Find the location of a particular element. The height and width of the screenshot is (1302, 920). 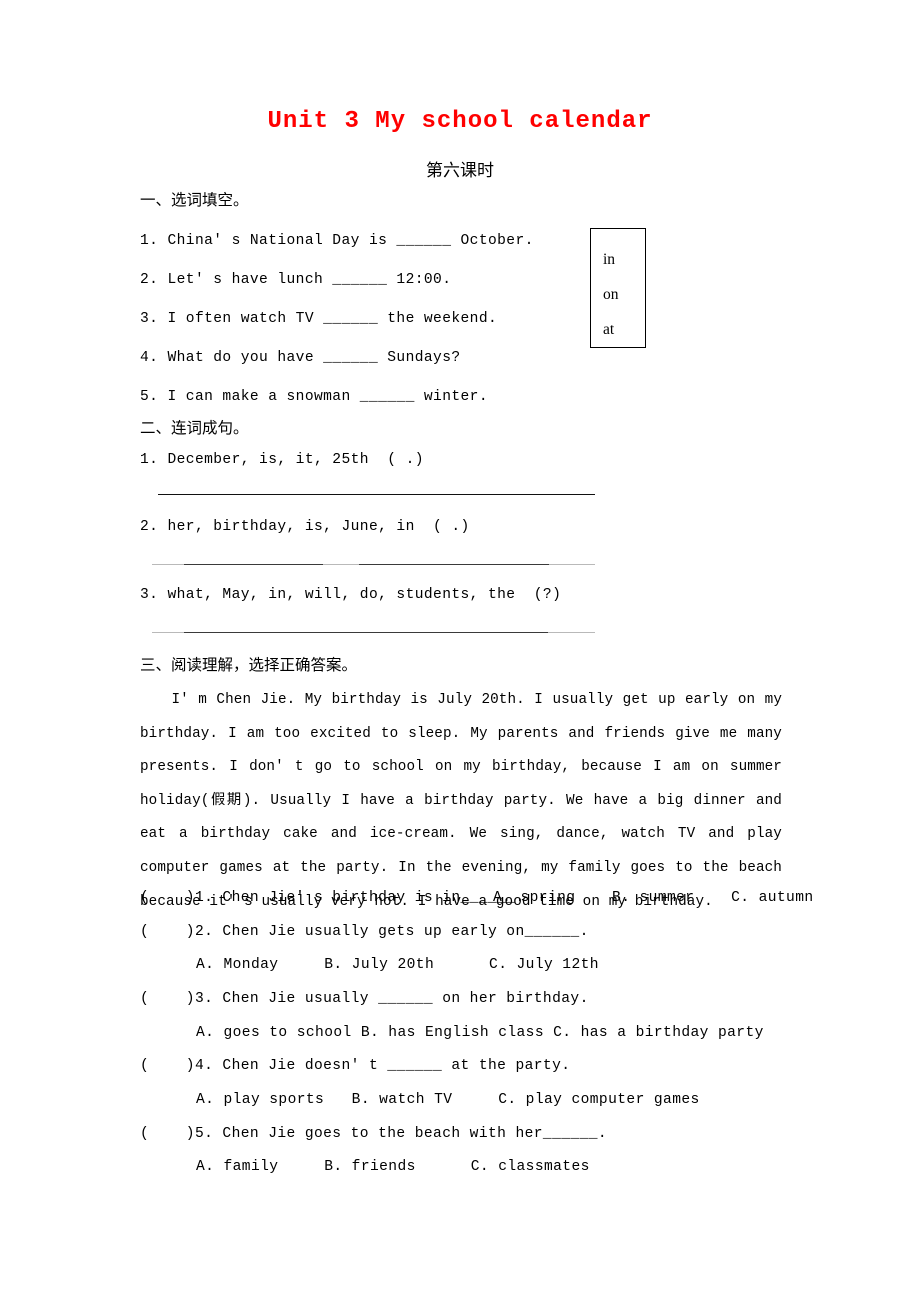

section-1-question-3: 3. I often watch TV ______ the weekend. is located at coordinates (319, 319).